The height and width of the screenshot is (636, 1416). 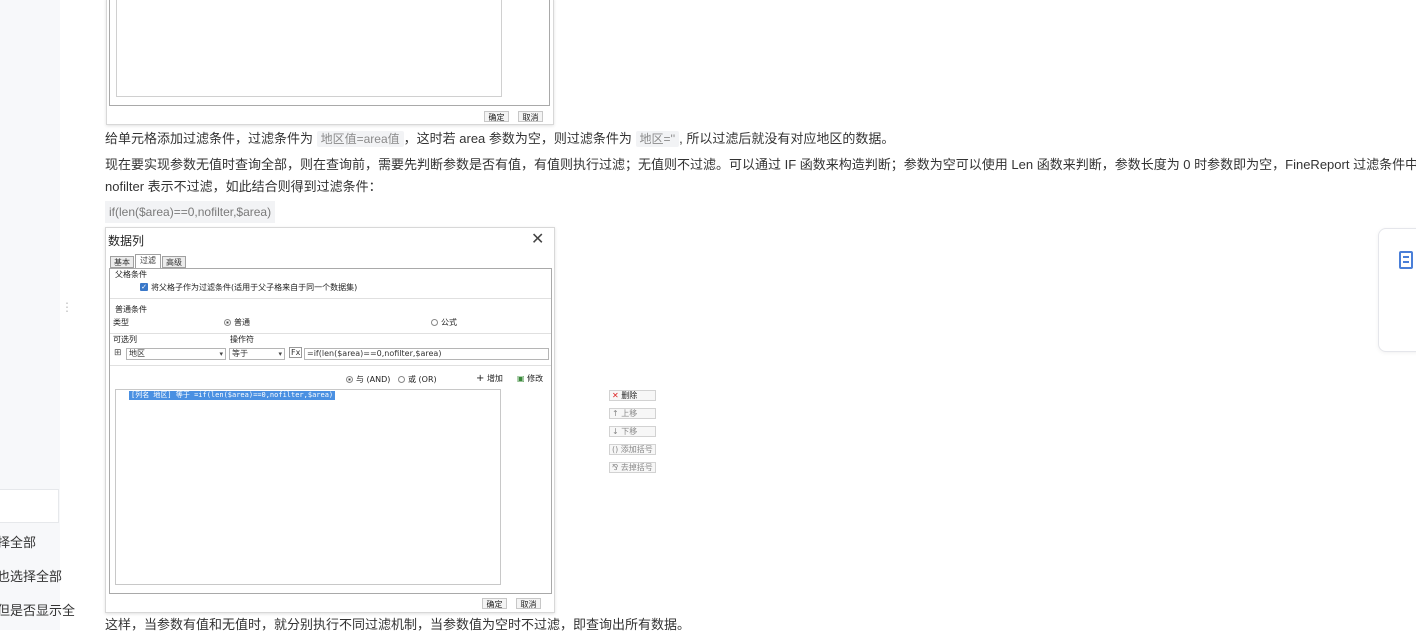 What do you see at coordinates (521, 378) in the screenshot?
I see `edit-icon: ▣` at bounding box center [521, 378].